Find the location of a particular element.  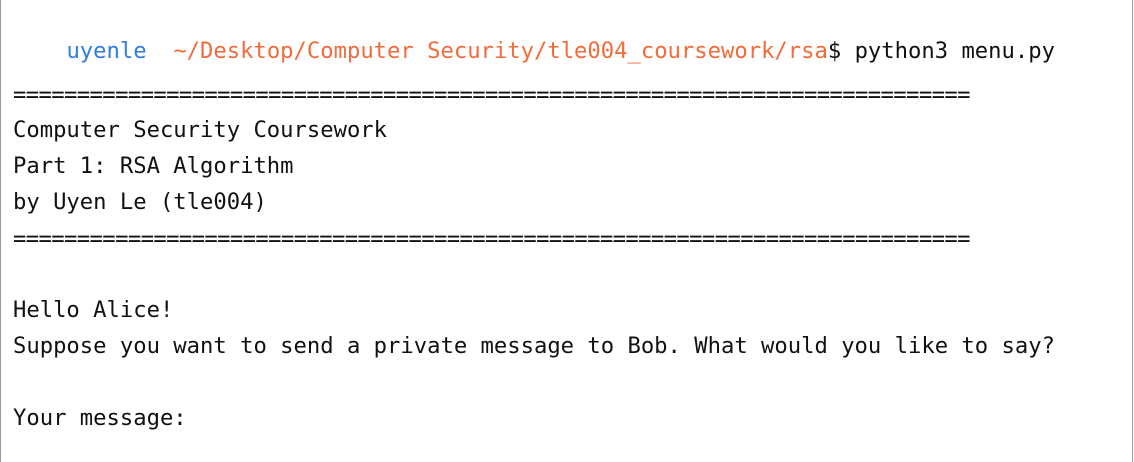

banner-author: by Uyen Le (tle004) is located at coordinates (140, 202).